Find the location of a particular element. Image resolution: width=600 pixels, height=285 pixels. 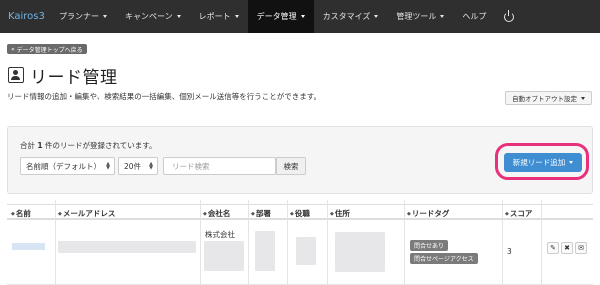

auto-opt-out-label: 自動オプトアウト設定 is located at coordinates (544, 99).